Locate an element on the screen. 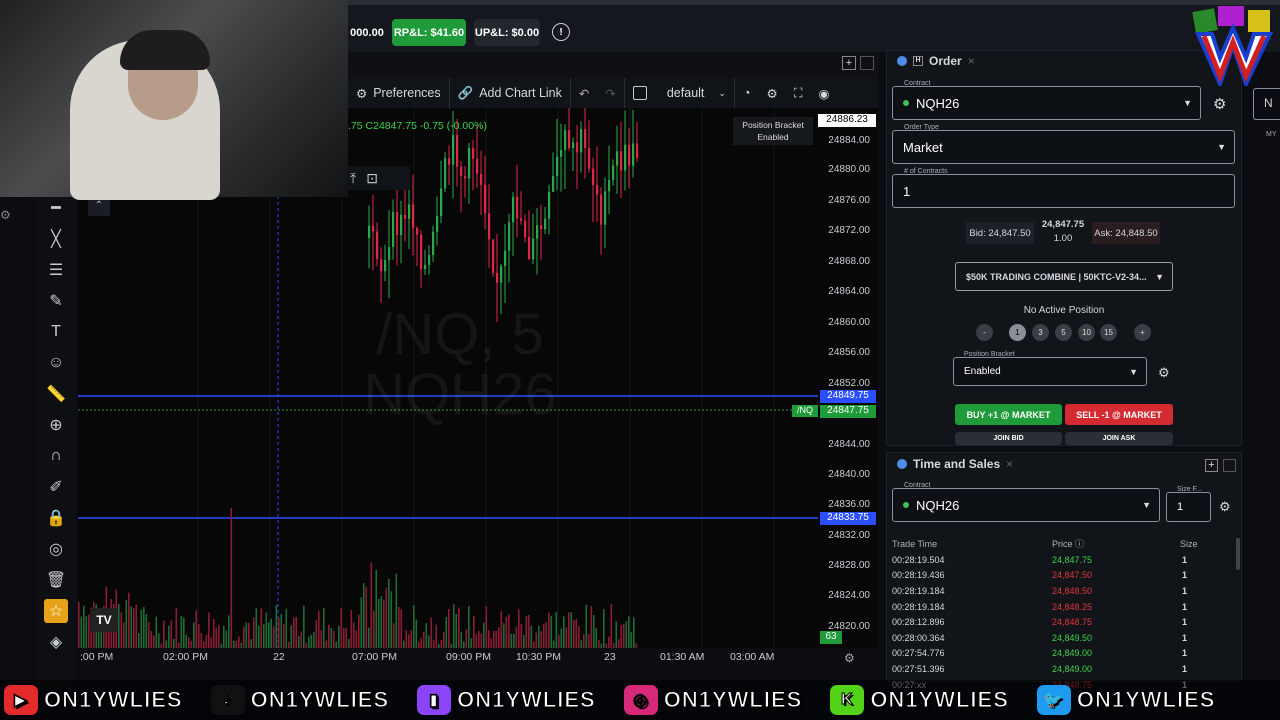 This screenshot has height=720, width=1280. layout-select: default ⌄ is located at coordinates (678, 93).